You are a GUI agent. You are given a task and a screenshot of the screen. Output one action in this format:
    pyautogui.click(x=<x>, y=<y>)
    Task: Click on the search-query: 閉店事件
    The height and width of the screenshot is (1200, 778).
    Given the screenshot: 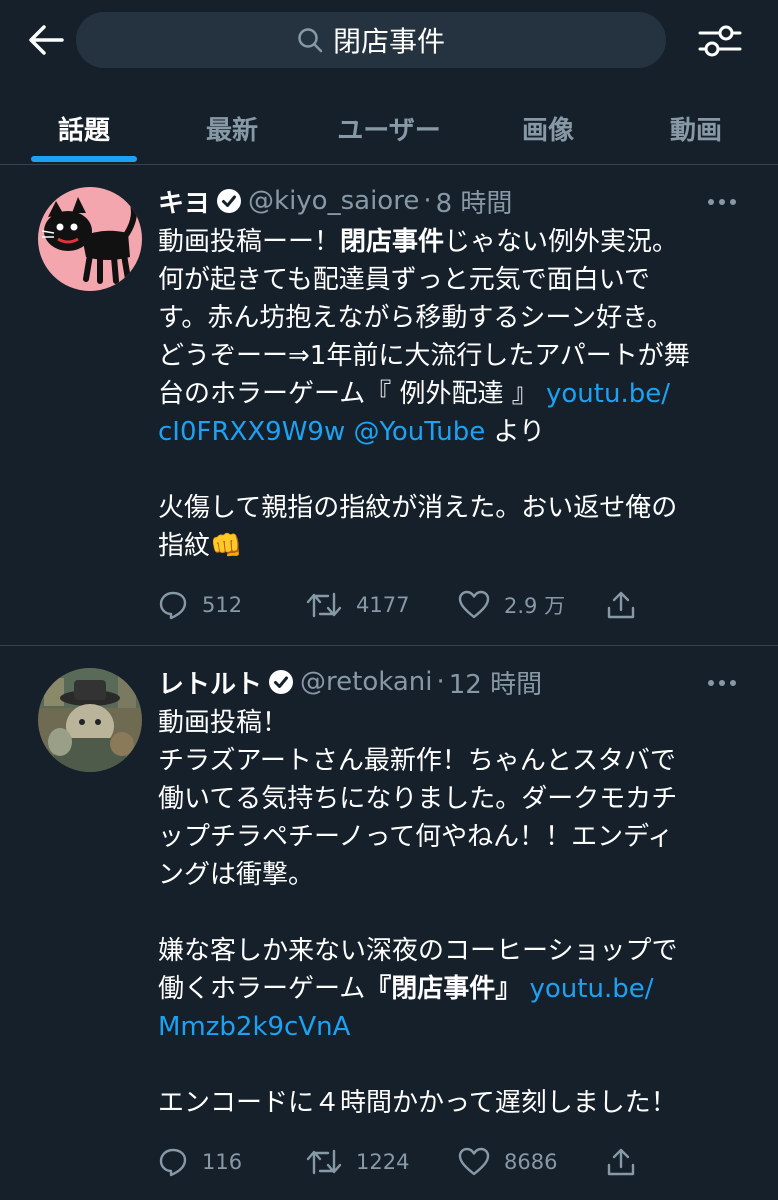 What is the action you would take?
    pyautogui.click(x=388, y=41)
    